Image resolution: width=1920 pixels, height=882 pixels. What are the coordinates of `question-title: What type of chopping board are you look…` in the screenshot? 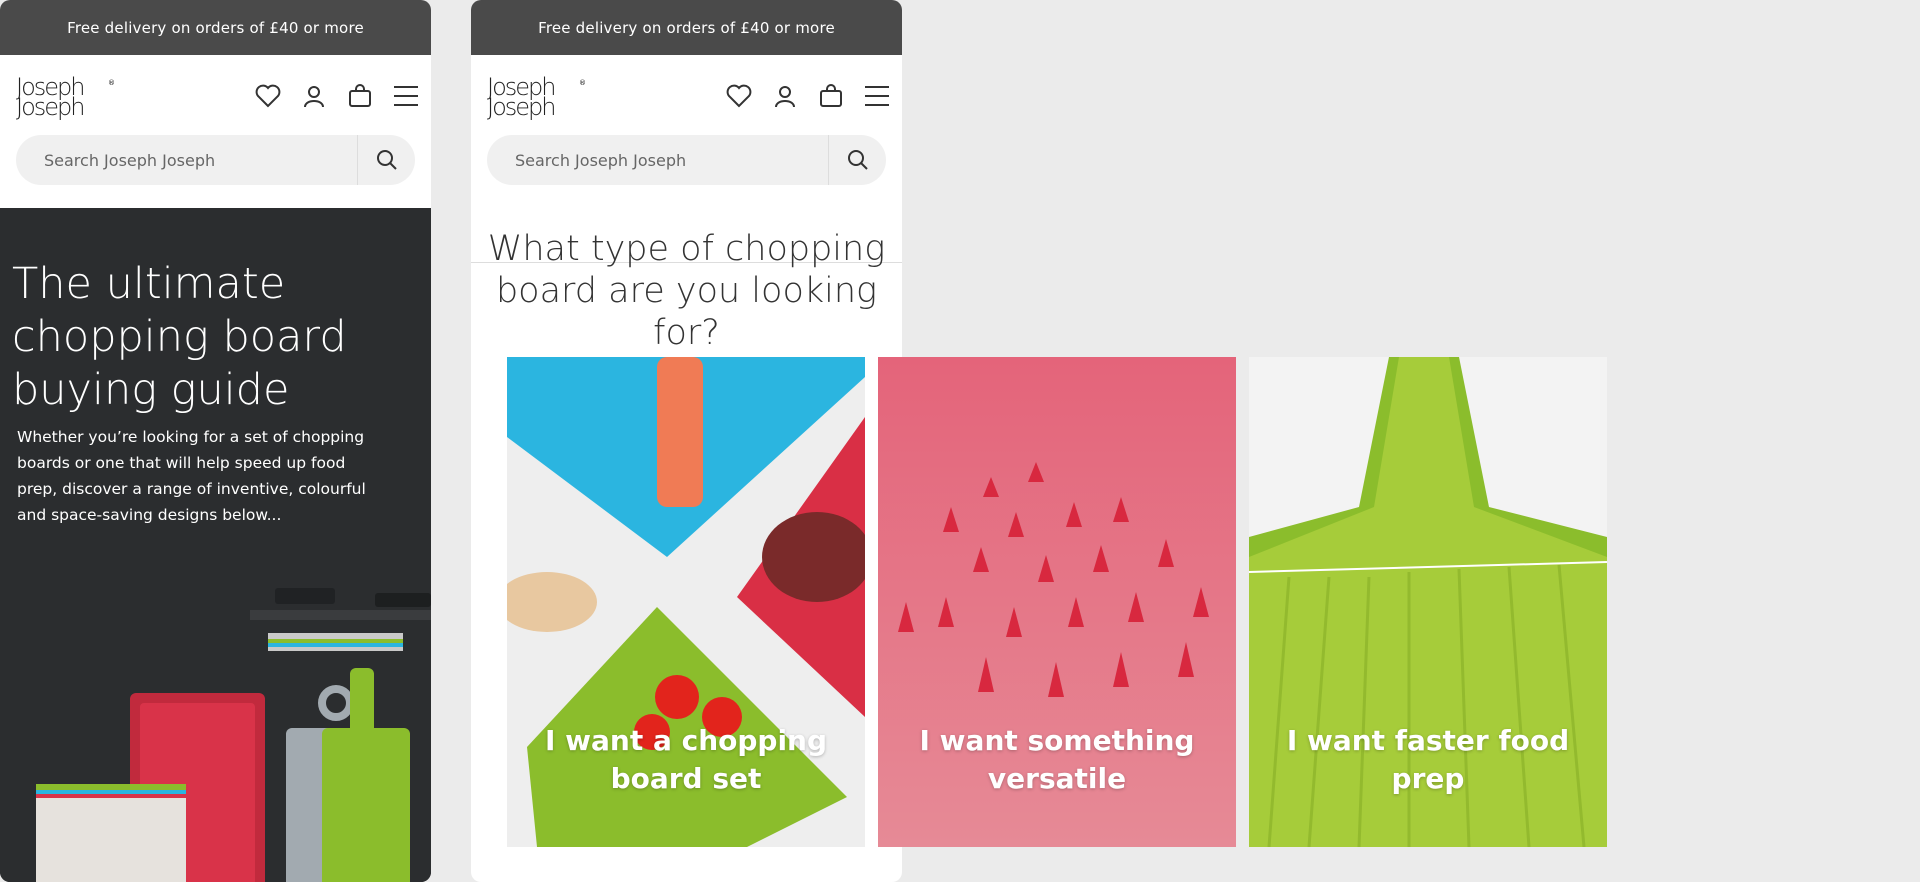 It's located at (686, 291).